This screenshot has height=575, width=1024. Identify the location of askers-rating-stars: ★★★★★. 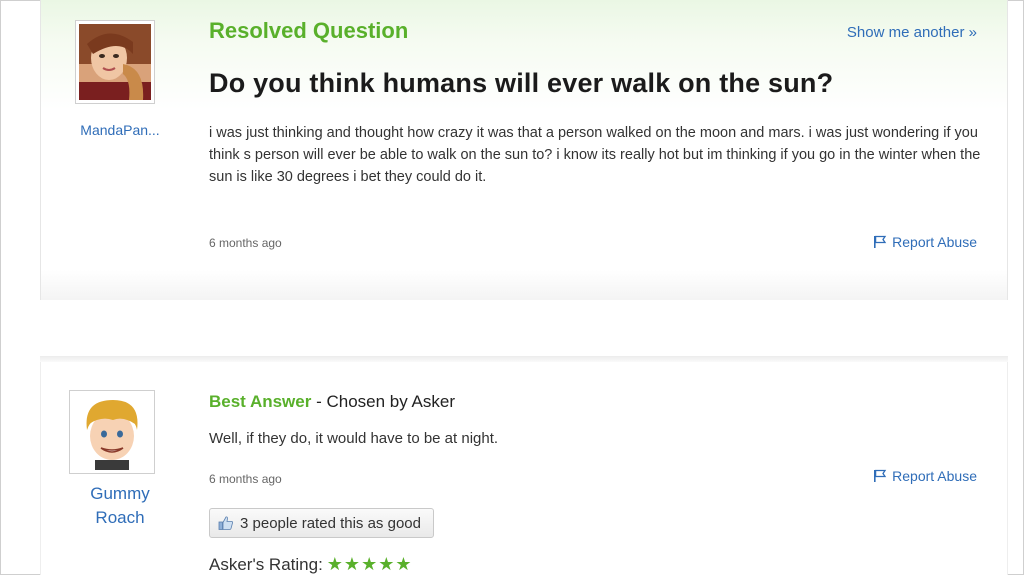
(369, 564).